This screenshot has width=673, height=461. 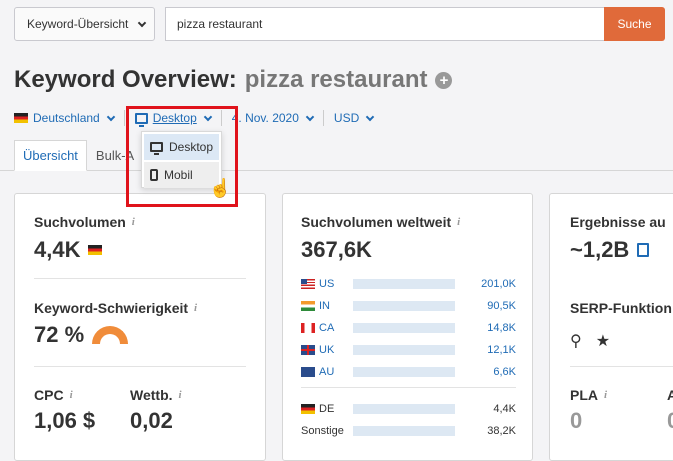 What do you see at coordinates (308, 306) in the screenshot?
I see `in-flag-icon` at bounding box center [308, 306].